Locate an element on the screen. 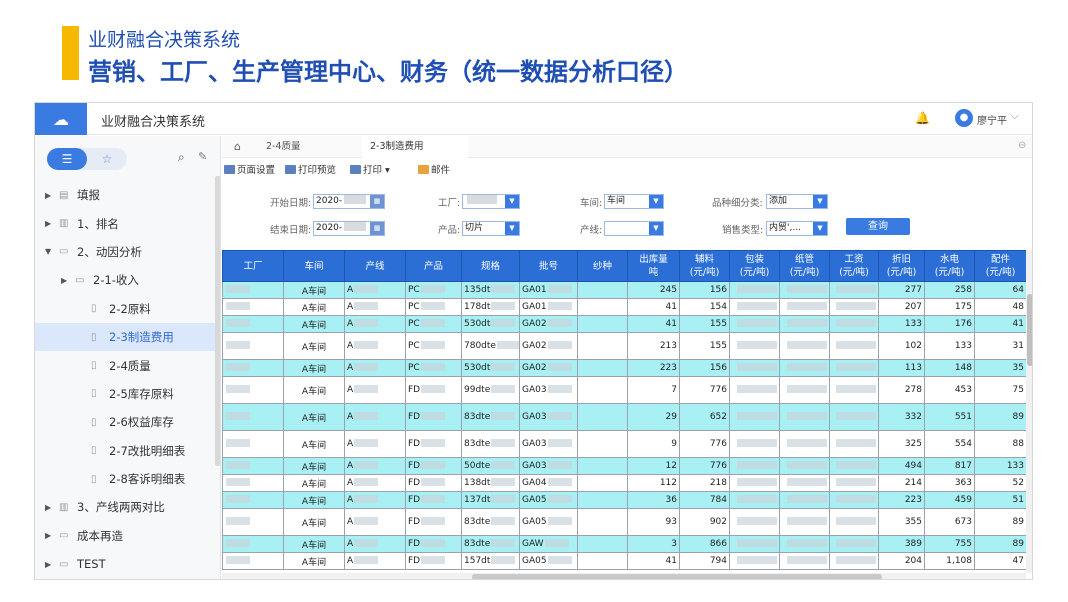 This screenshot has width=1068, height=602. table-cell: 817 is located at coordinates (949, 466).